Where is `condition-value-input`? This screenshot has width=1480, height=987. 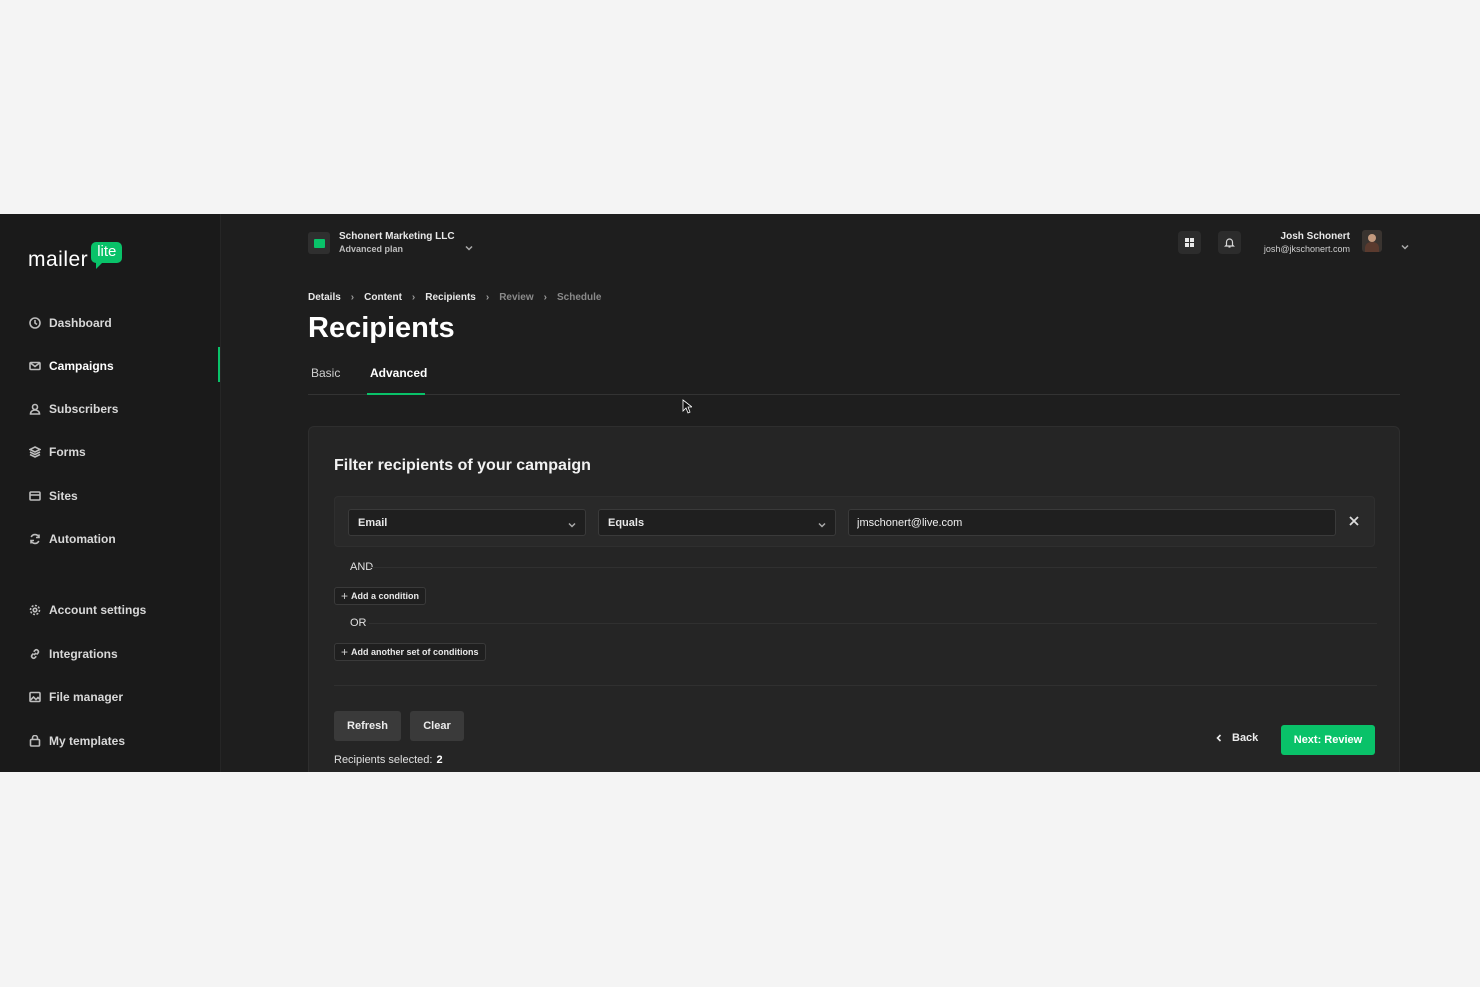
condition-value-input is located at coordinates (1092, 522).